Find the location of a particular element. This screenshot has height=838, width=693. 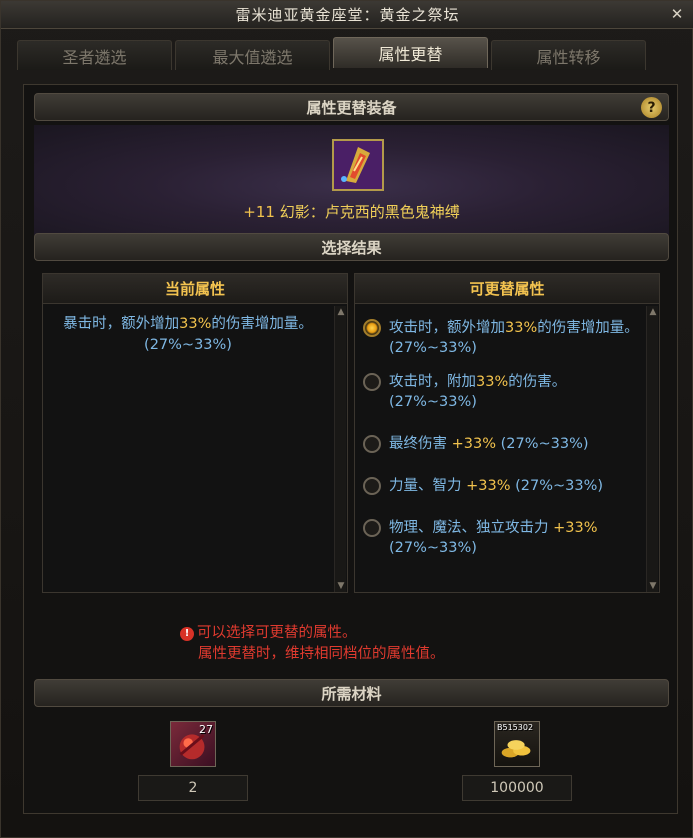

window-title: 雷米迪亚黄金座堂：黄金之祭坛 is located at coordinates (347, 15).